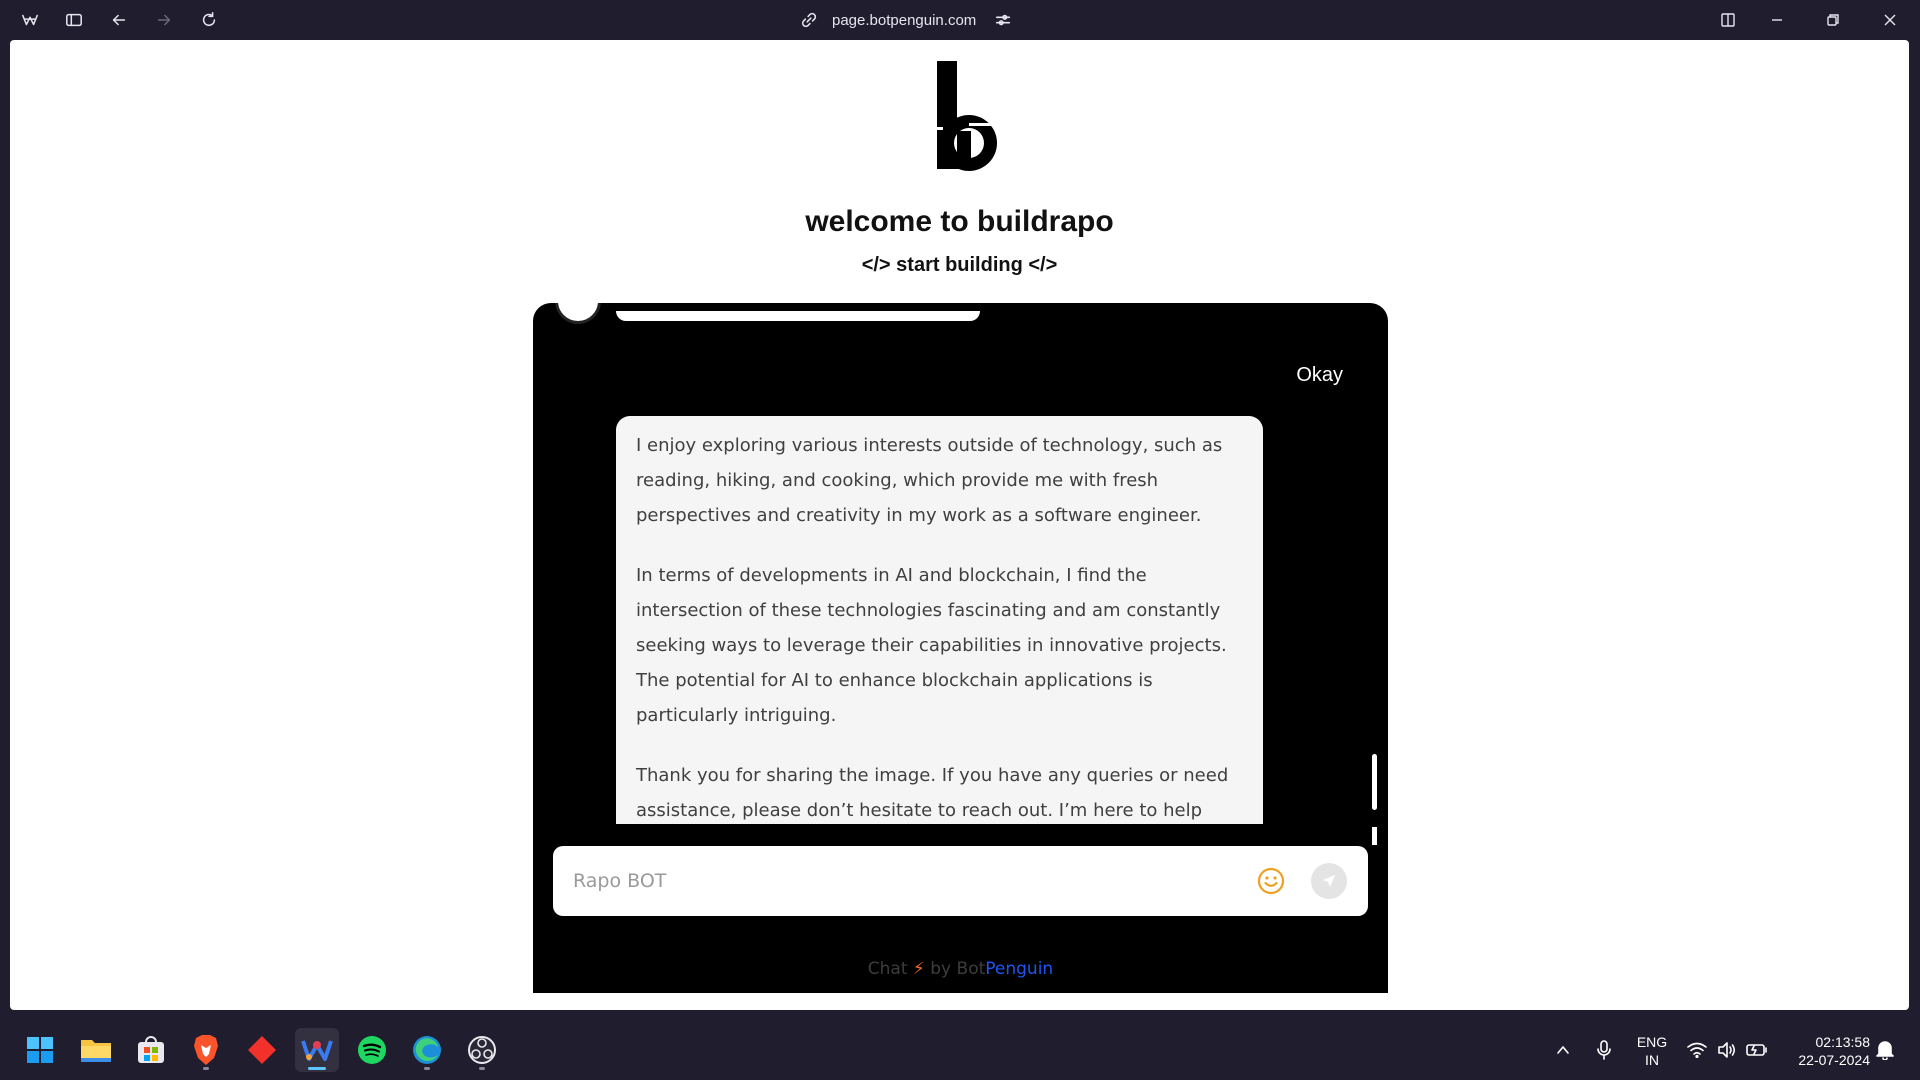 Image resolution: width=1920 pixels, height=1080 pixels. Describe the element at coordinates (904, 20) in the screenshot. I see `url-text: page.botpenguin.com` at that location.